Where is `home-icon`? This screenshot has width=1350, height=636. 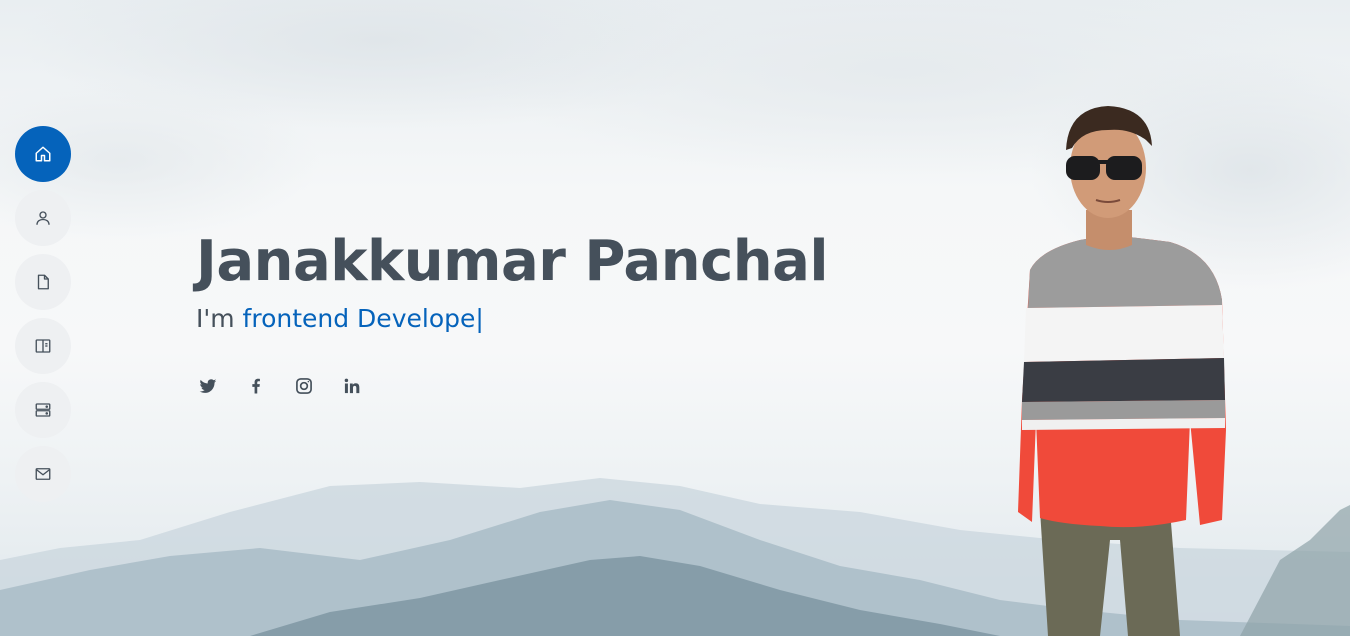
home-icon is located at coordinates (43, 154).